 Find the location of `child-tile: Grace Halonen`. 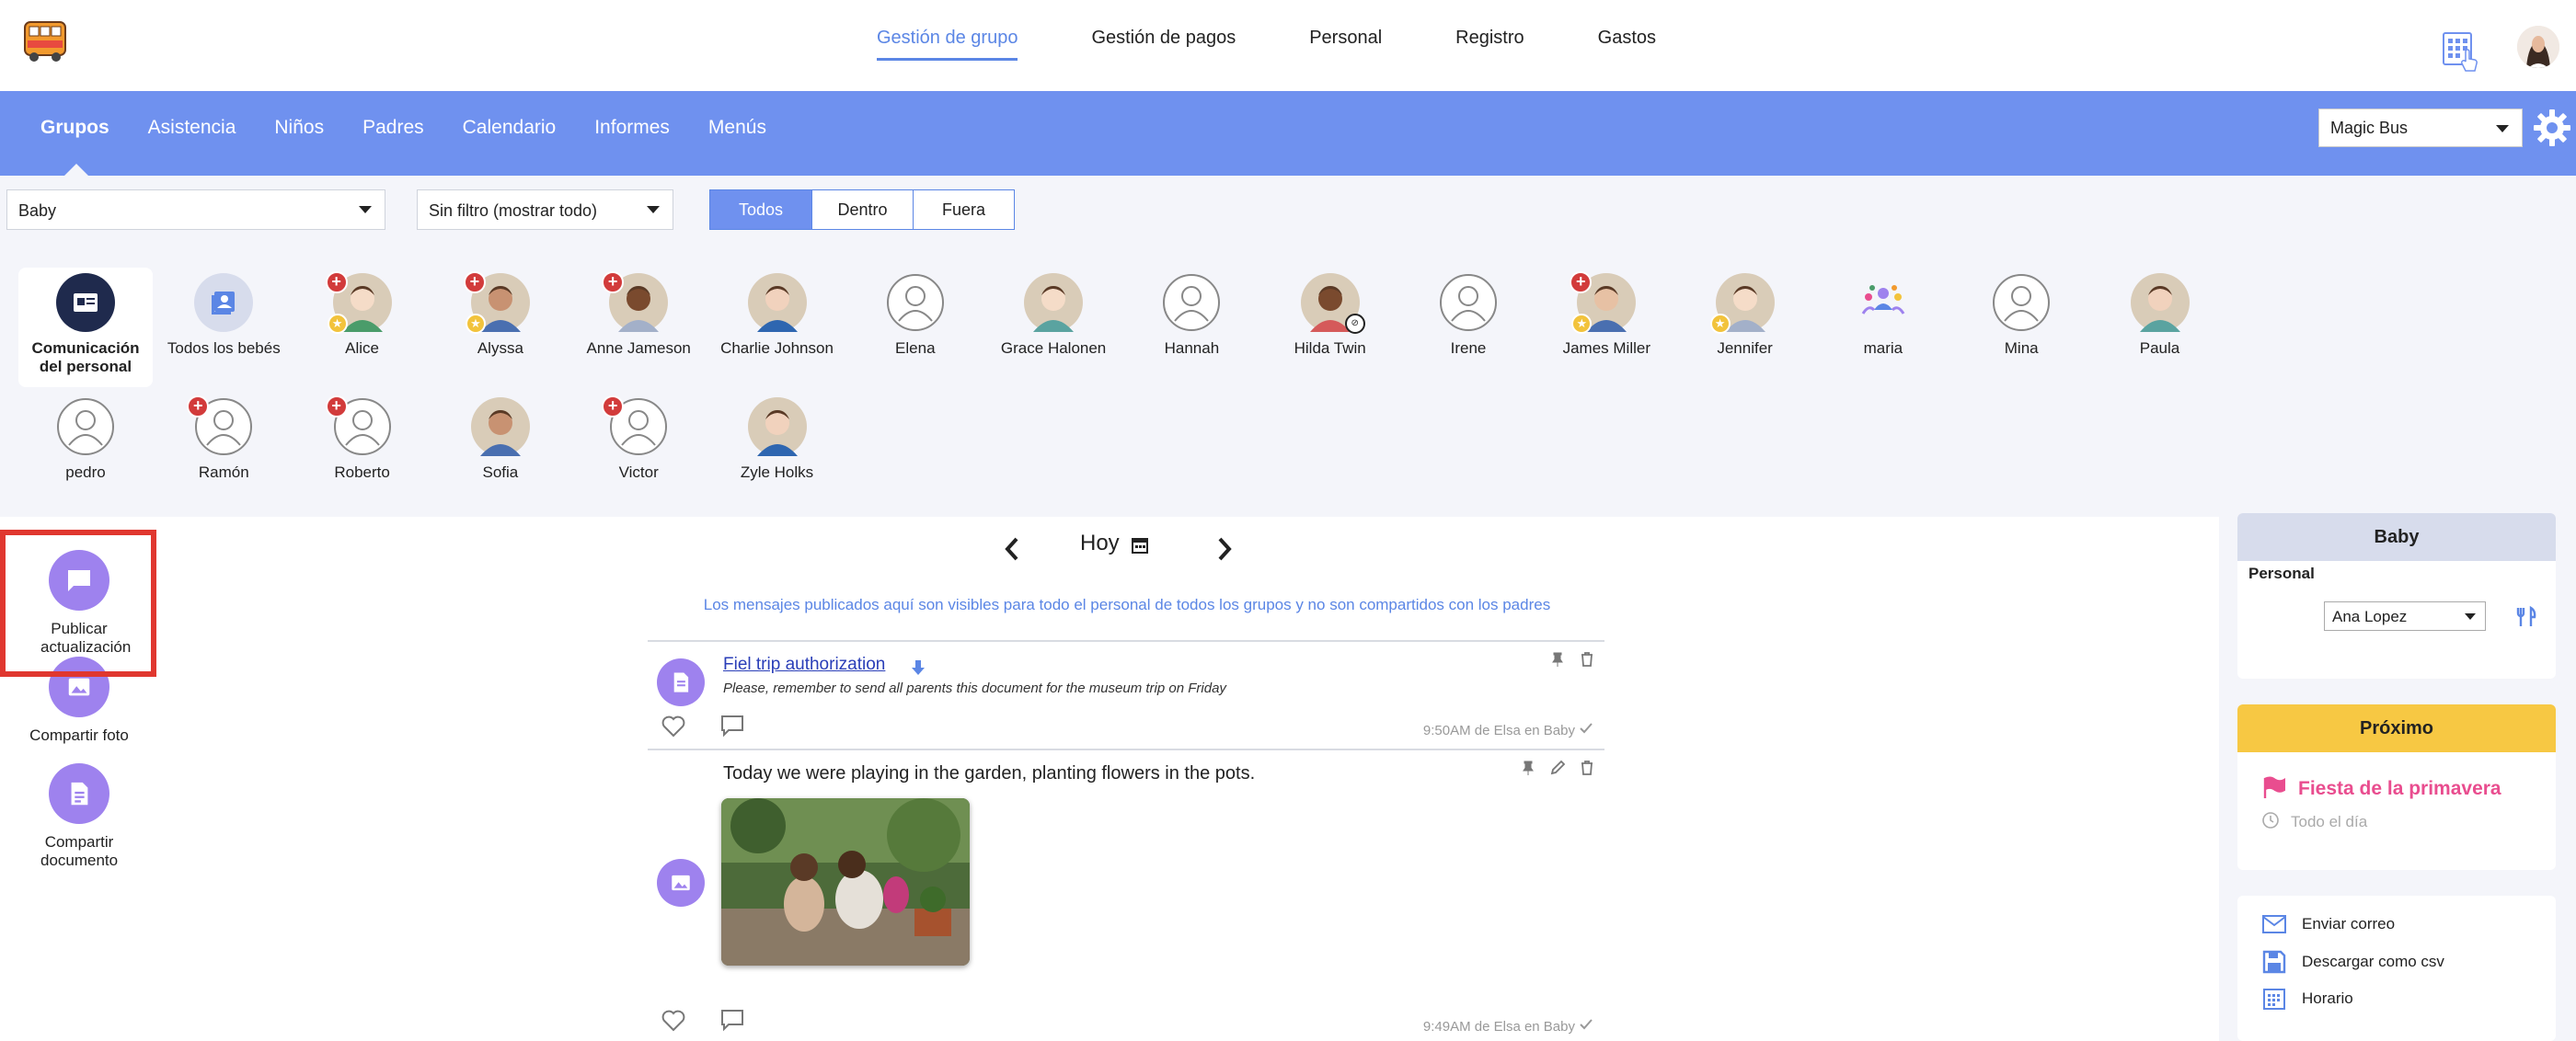

child-tile: Grace Halonen is located at coordinates (1053, 315).